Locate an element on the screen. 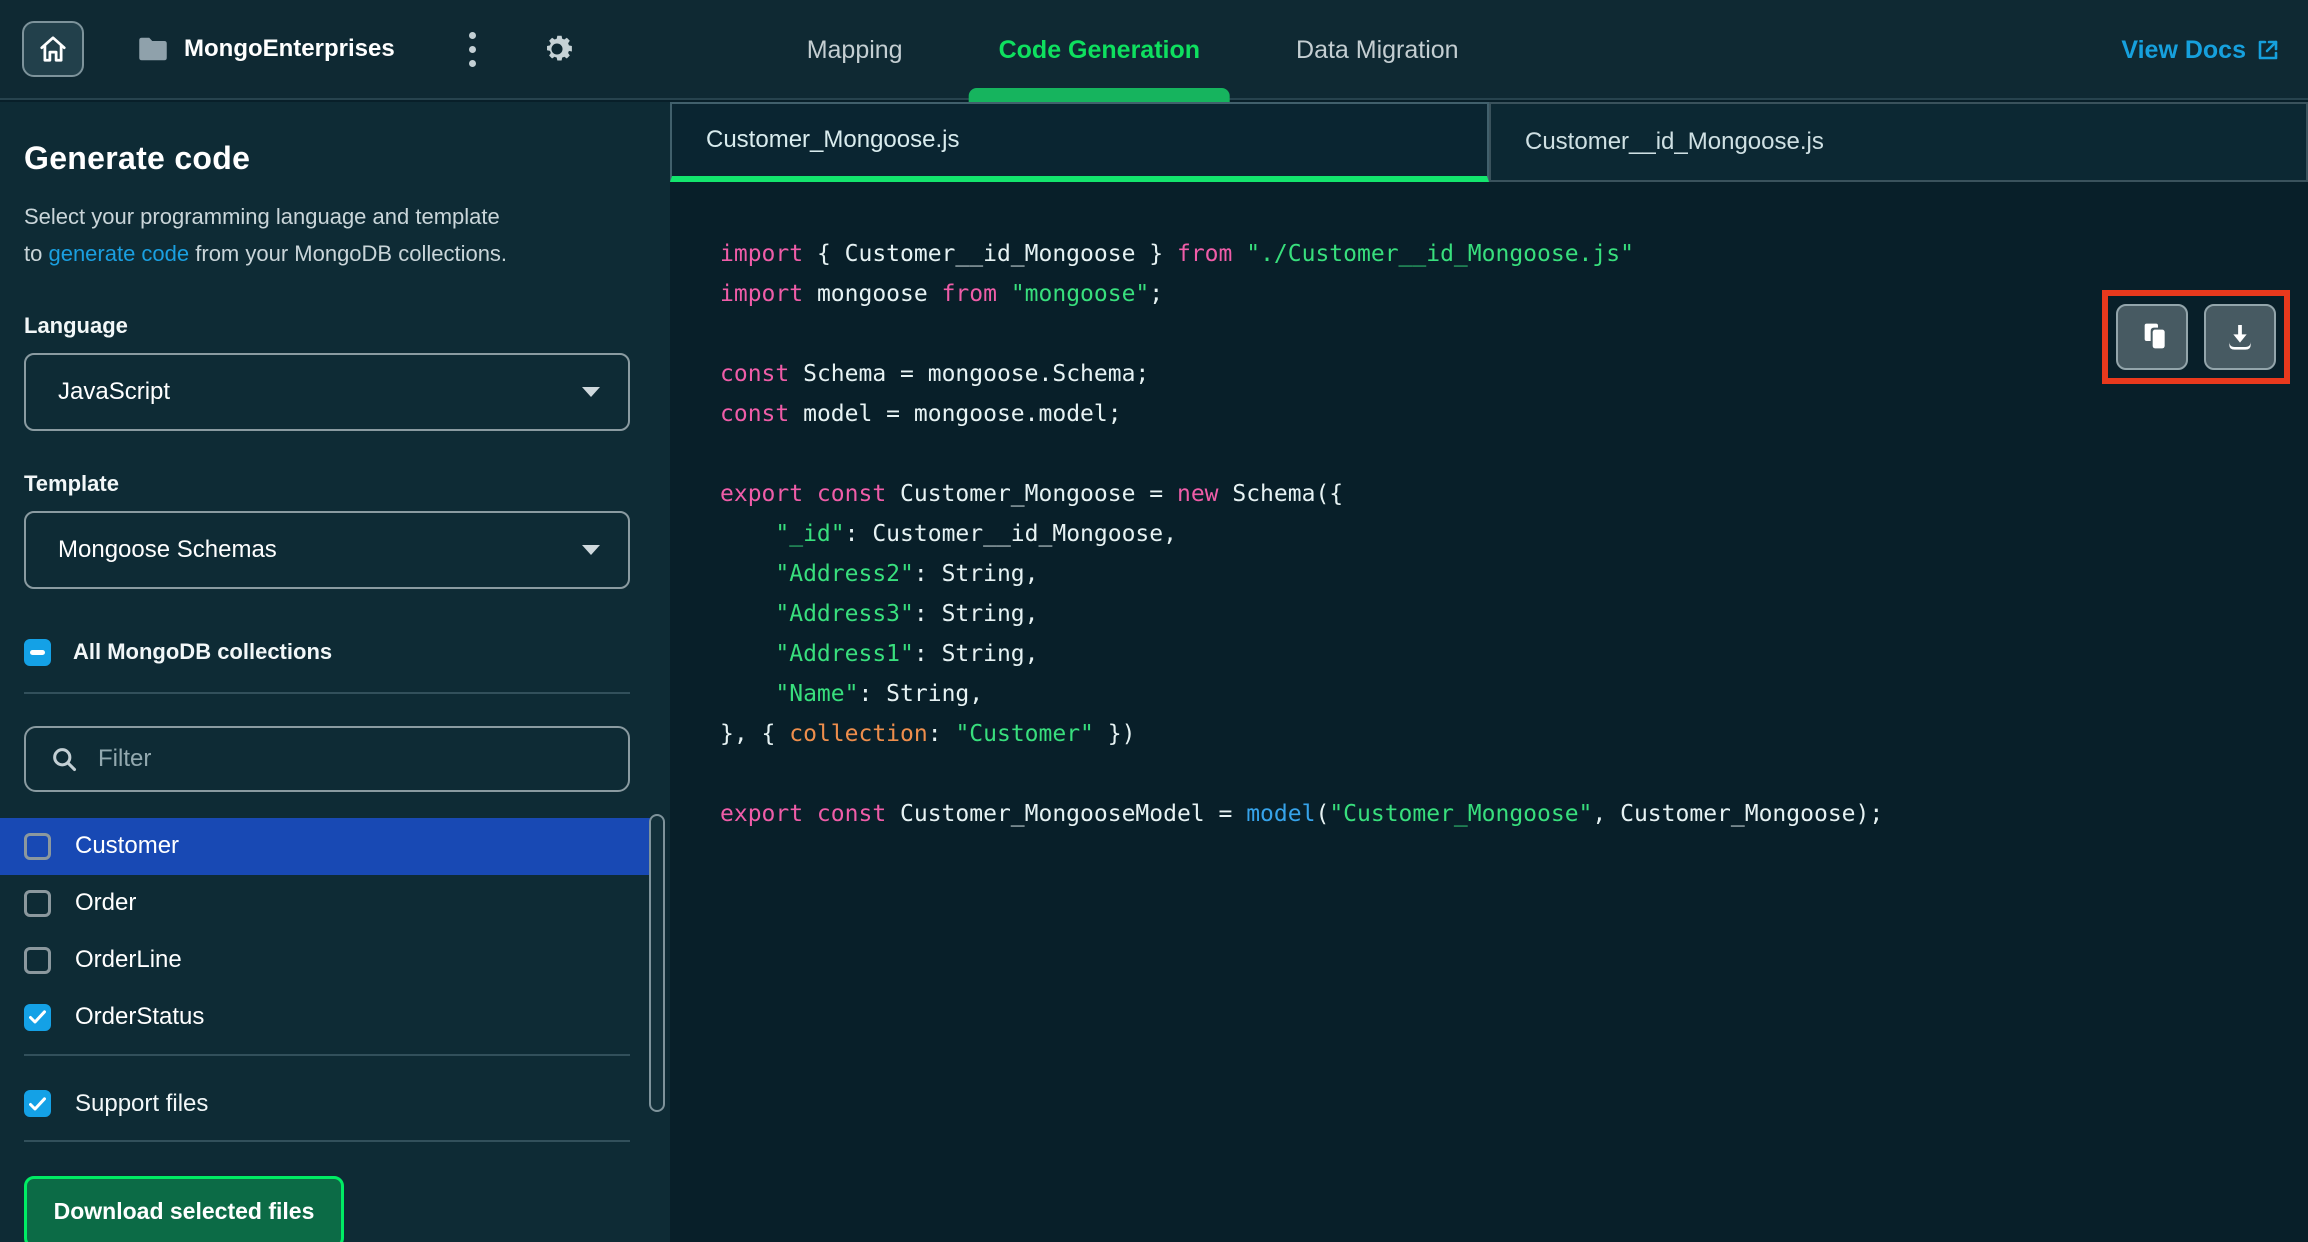 This screenshot has height=1242, width=2308. topbar-left-group: MongoEnterprises is located at coordinates (288, 49).